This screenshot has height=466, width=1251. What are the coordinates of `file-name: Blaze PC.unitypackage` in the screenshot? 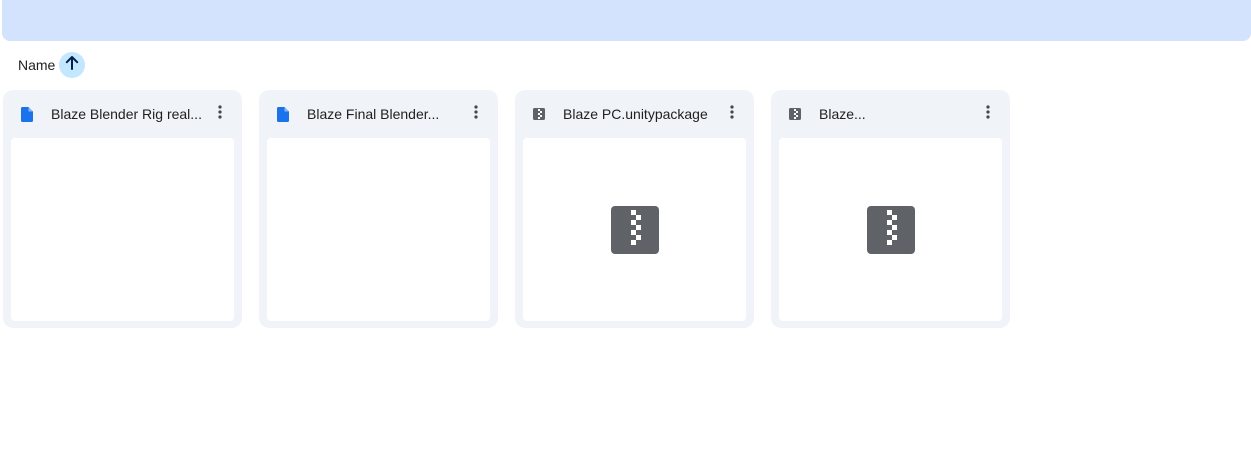 It's located at (635, 114).